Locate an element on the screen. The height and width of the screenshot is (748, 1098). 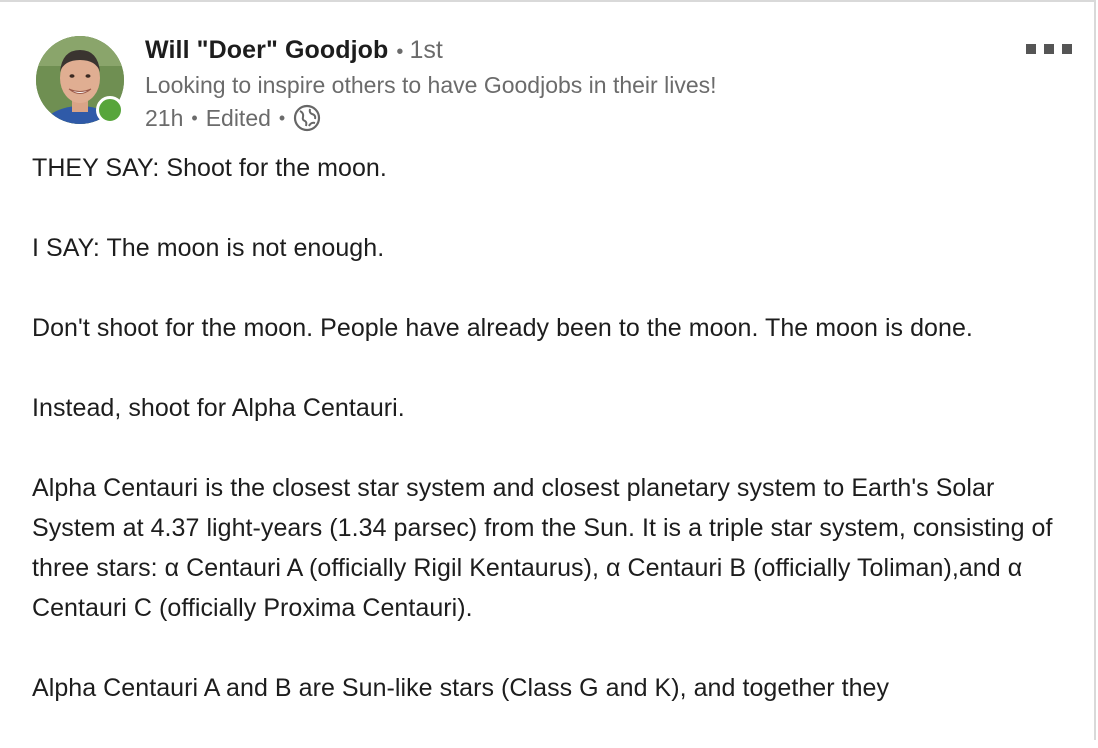
globe-icon is located at coordinates (307, 118).